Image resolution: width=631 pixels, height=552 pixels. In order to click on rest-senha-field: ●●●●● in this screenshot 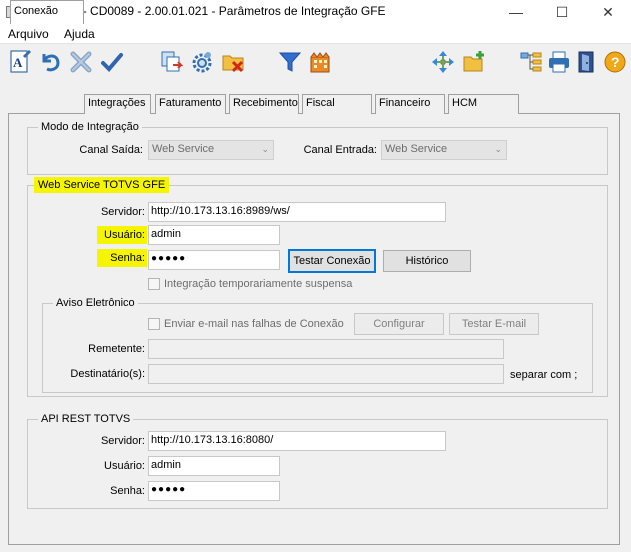, I will do `click(214, 491)`.